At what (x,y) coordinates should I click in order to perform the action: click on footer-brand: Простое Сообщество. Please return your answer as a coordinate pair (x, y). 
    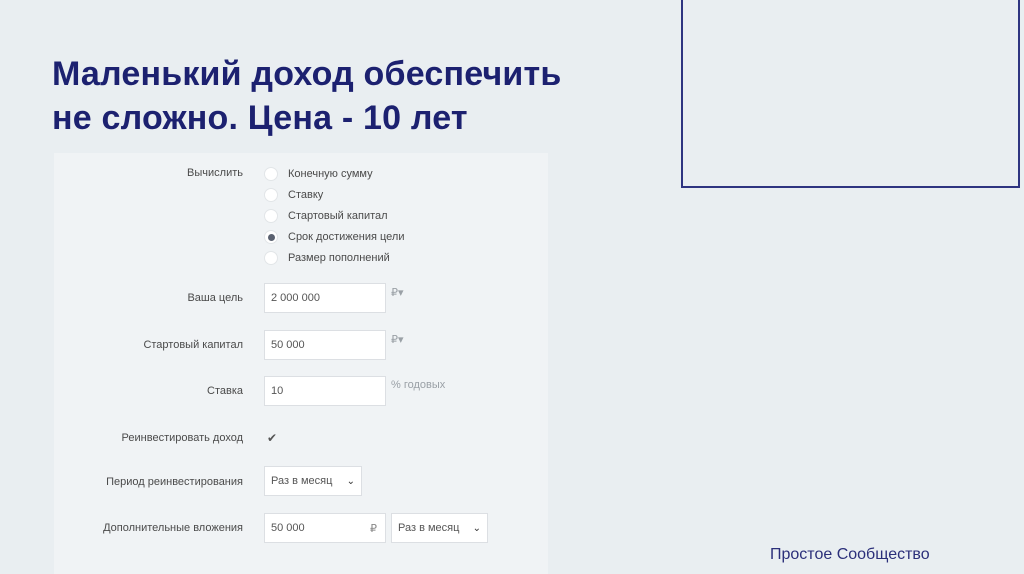
    Looking at the image, I should click on (850, 554).